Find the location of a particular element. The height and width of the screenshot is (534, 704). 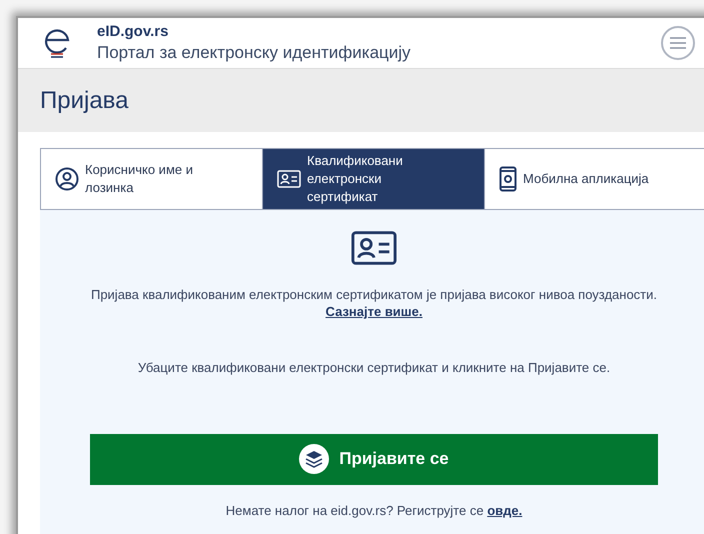

register-link: овде. is located at coordinates (504, 510).